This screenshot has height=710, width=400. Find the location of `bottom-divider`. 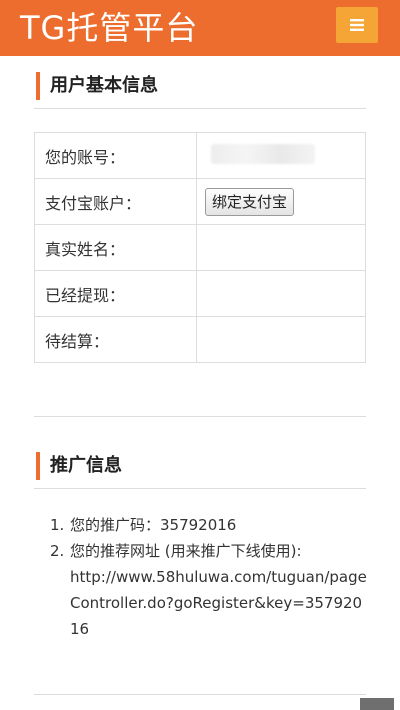

bottom-divider is located at coordinates (200, 694).